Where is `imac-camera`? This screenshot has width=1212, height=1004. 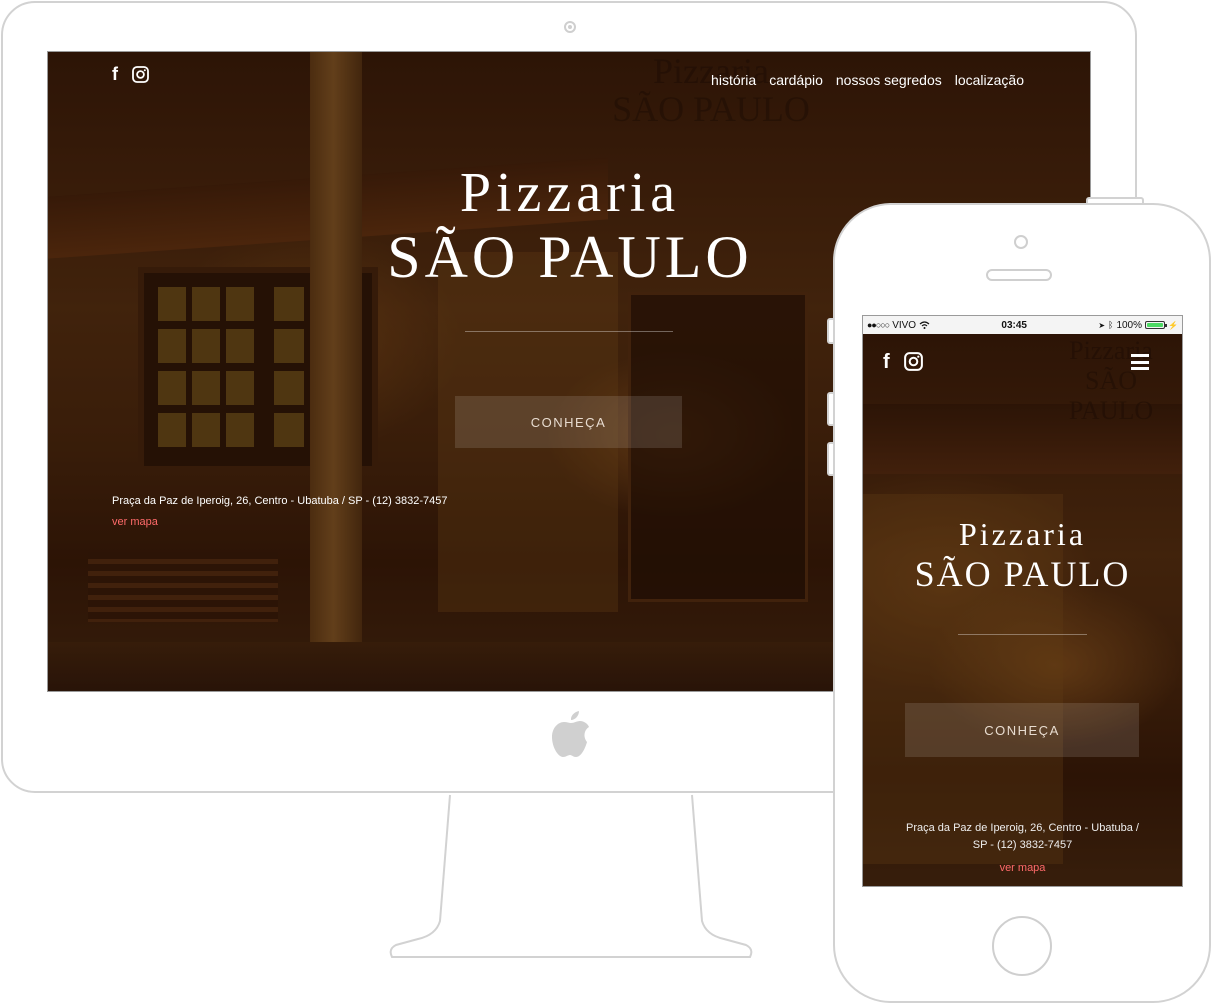
imac-camera is located at coordinates (570, 27).